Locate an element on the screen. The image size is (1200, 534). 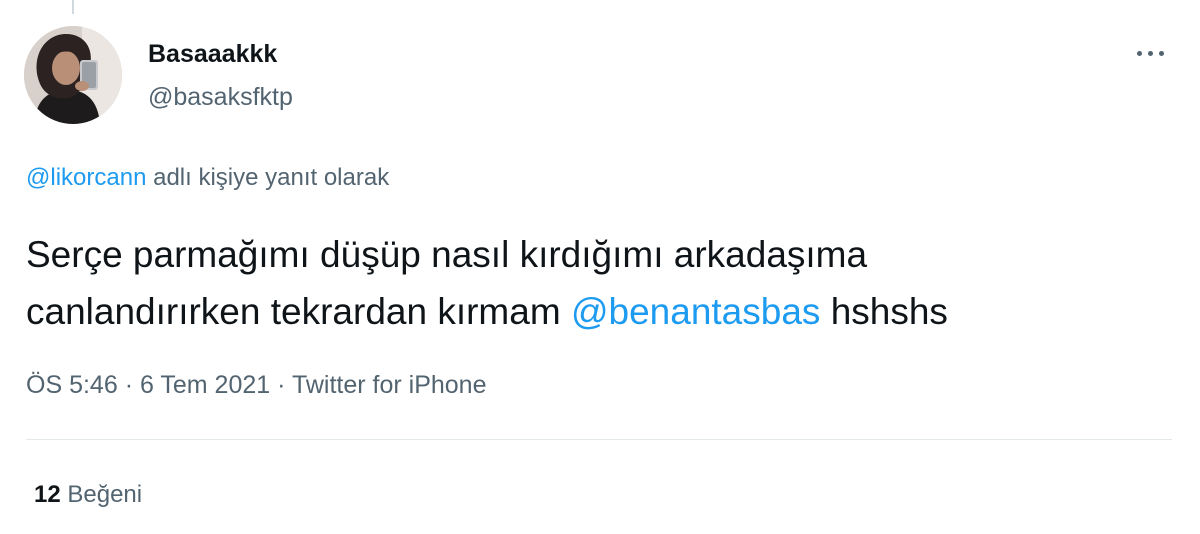
reply-context: @likorcann adlı kişiye yanıt olarak is located at coordinates (207, 178).